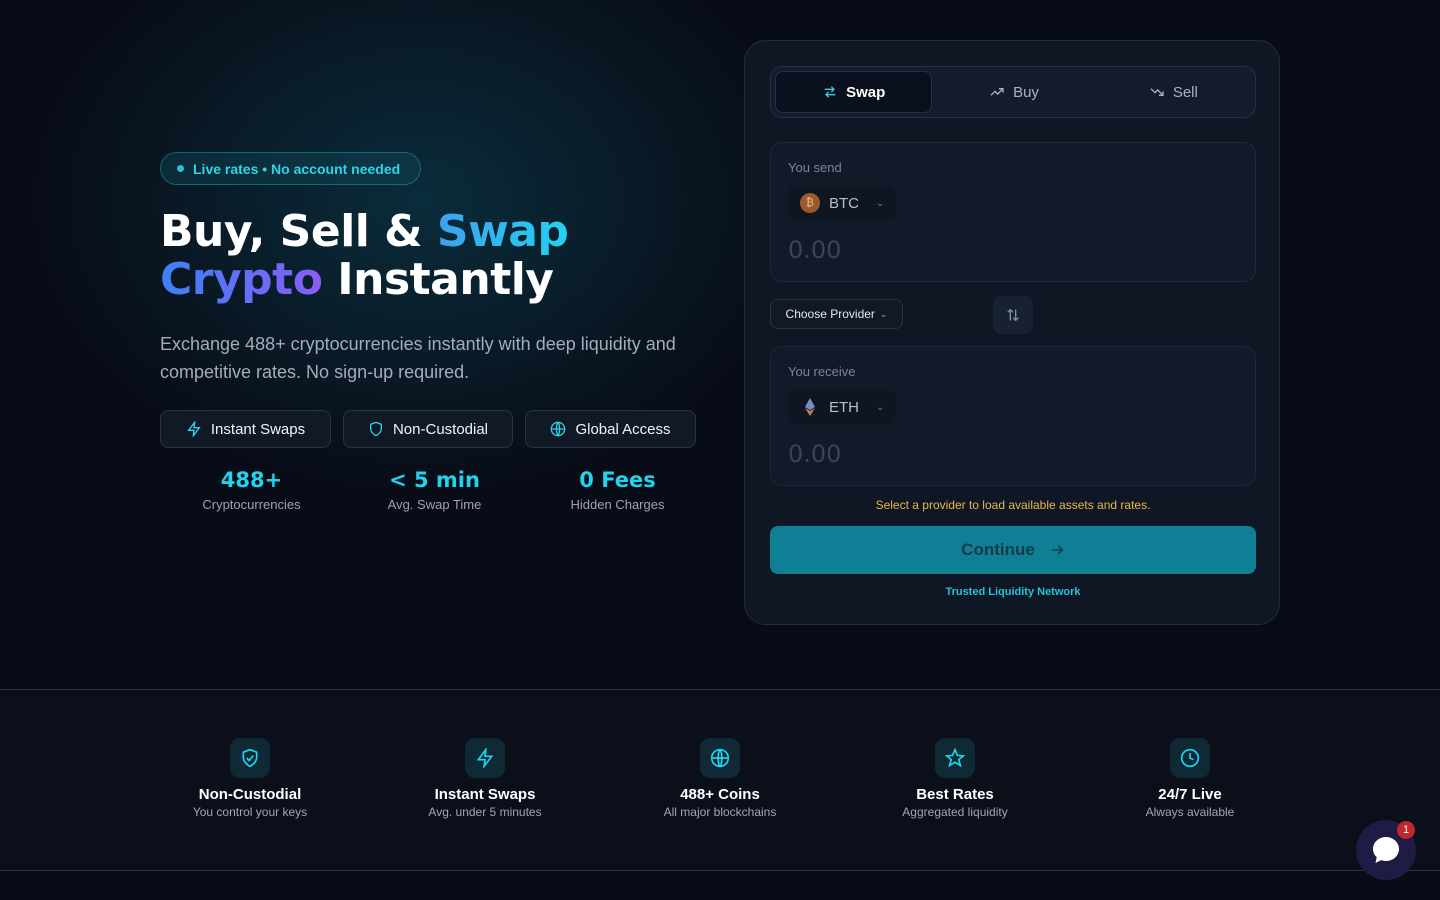  I want to click on feature-title: Best Rates, so click(955, 794).